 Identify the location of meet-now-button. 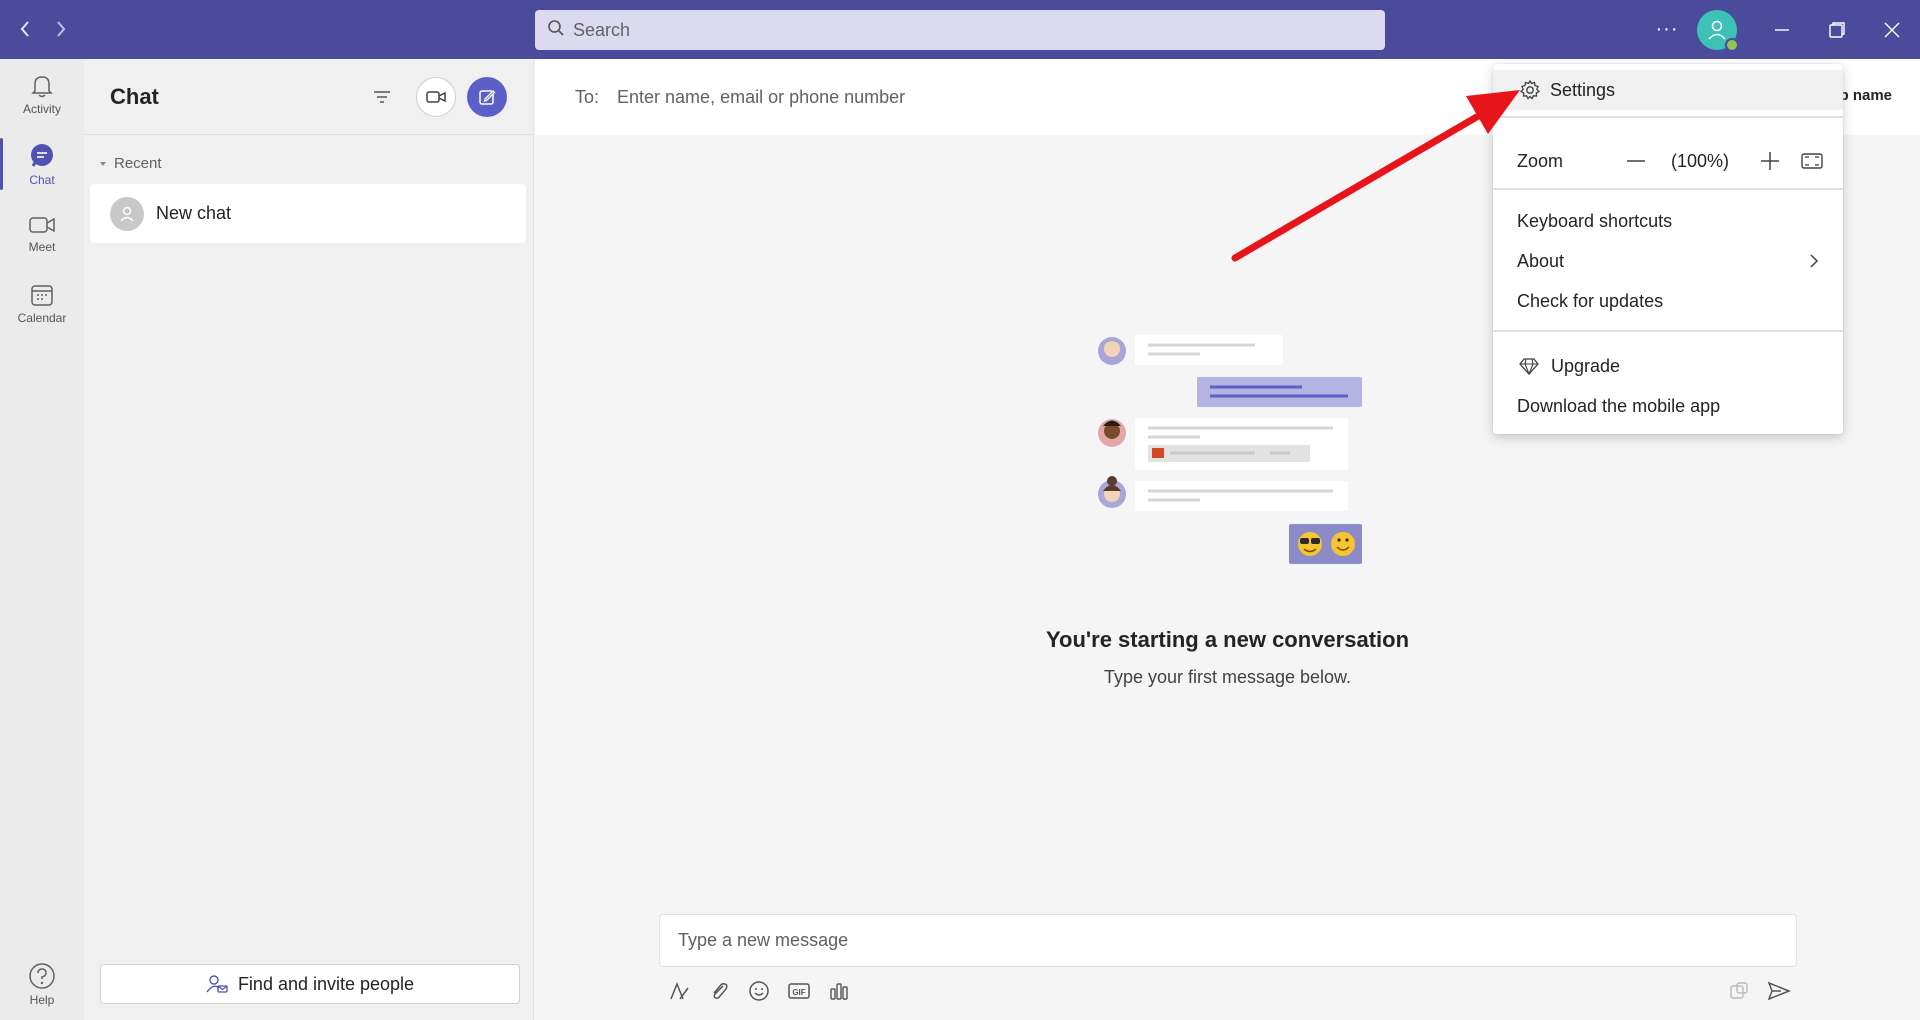
(436, 97).